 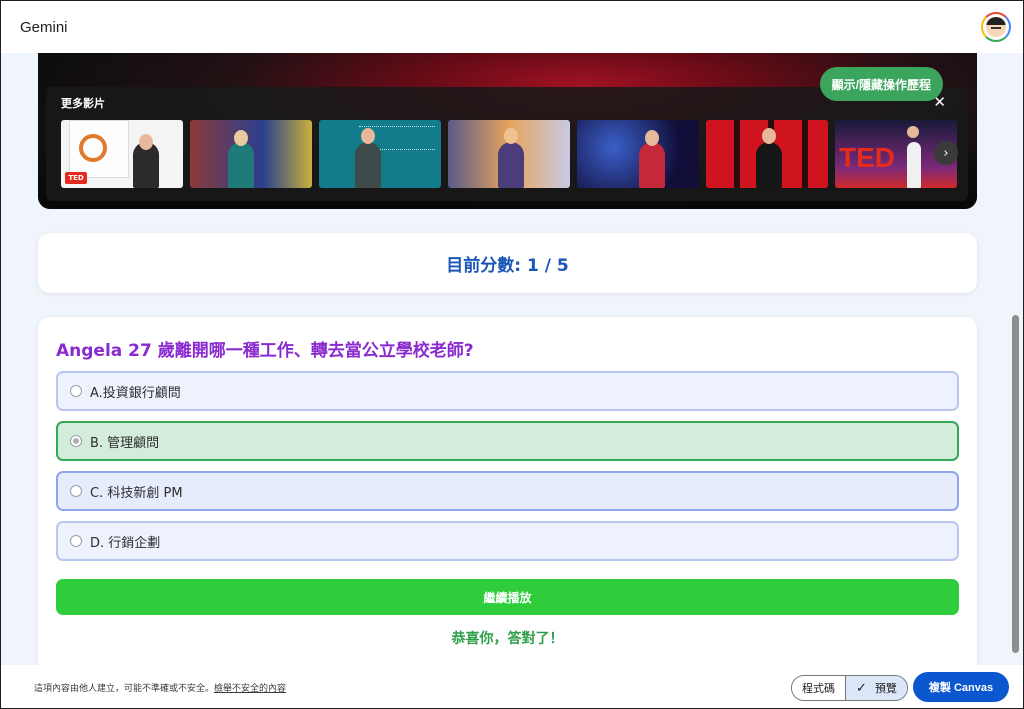 What do you see at coordinates (885, 688) in the screenshot?
I see `tab-preview-label: 預覽` at bounding box center [885, 688].